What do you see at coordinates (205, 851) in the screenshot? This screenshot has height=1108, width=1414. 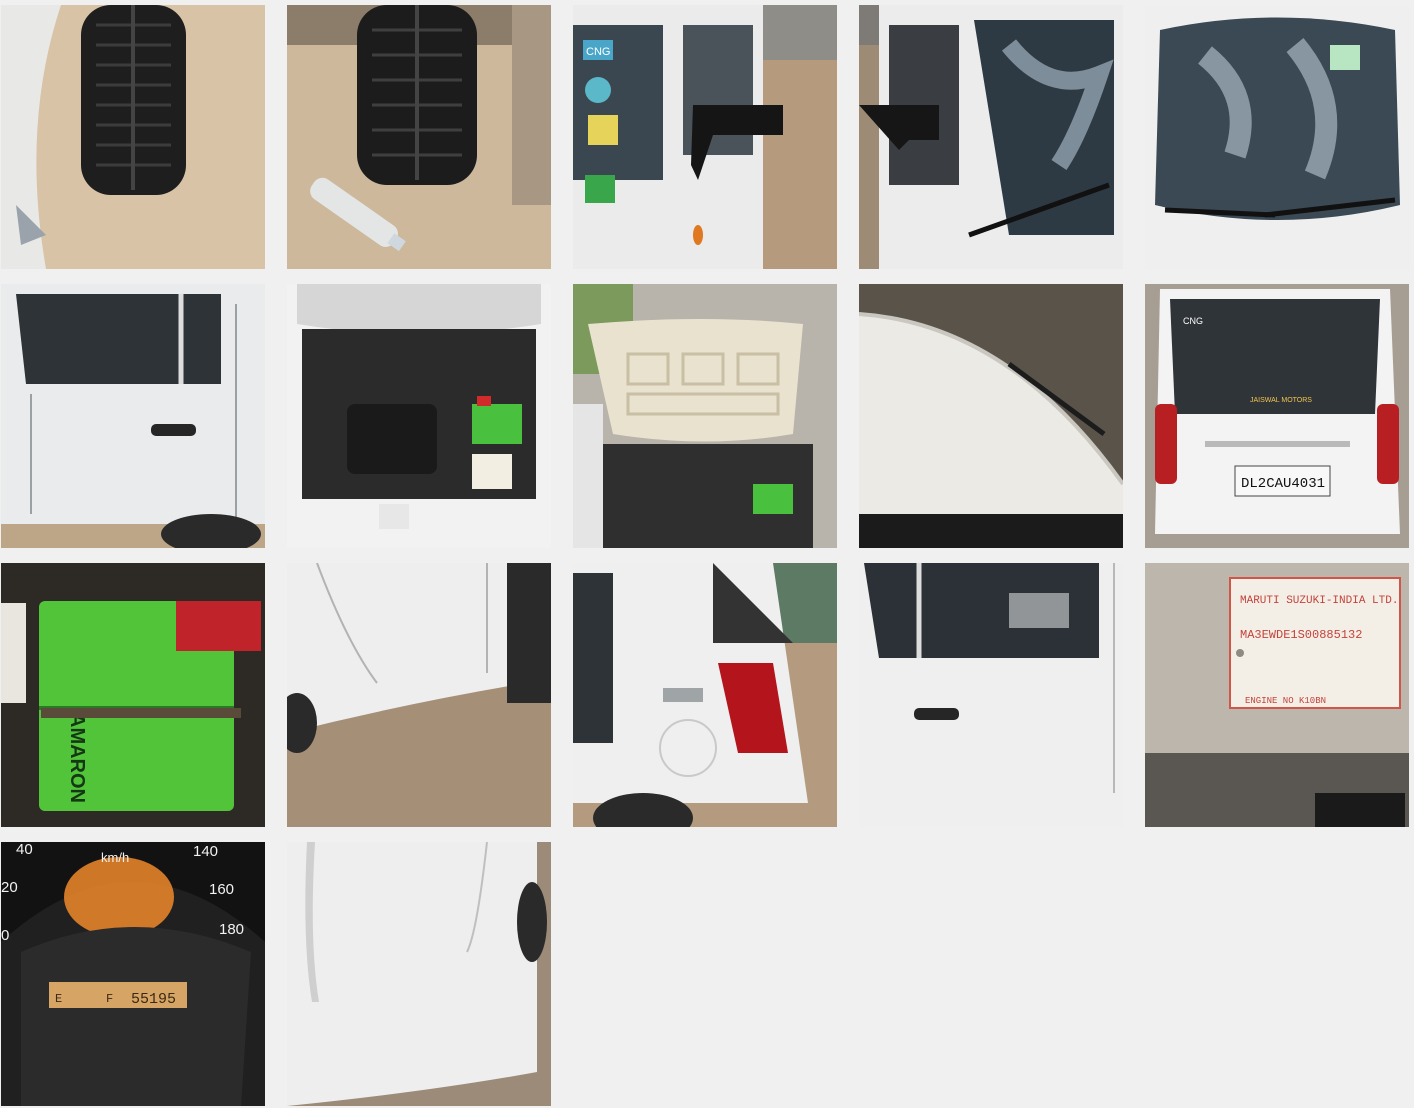 I see `speed-tick-140: 140` at bounding box center [205, 851].